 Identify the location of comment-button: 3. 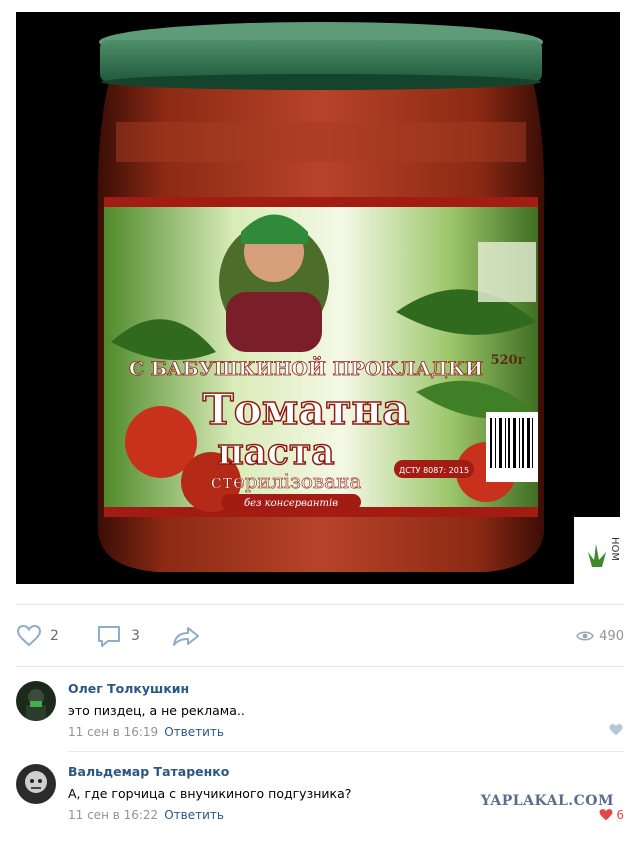
(118, 636).